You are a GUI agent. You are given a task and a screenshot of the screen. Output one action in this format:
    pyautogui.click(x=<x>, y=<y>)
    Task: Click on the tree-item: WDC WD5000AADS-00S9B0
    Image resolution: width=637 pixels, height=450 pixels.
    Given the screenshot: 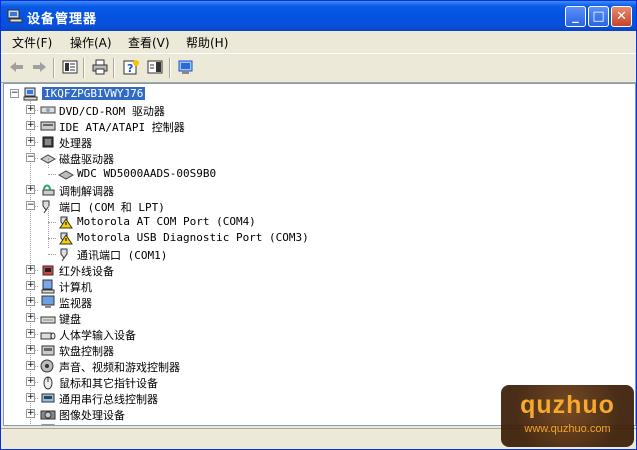 What is the action you would take?
    pyautogui.click(x=304, y=174)
    